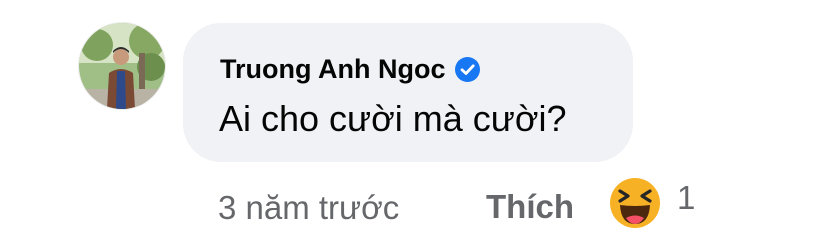 This screenshot has height=246, width=816. I want to click on comment-text: Ai cho cười mà cười?, so click(393, 118).